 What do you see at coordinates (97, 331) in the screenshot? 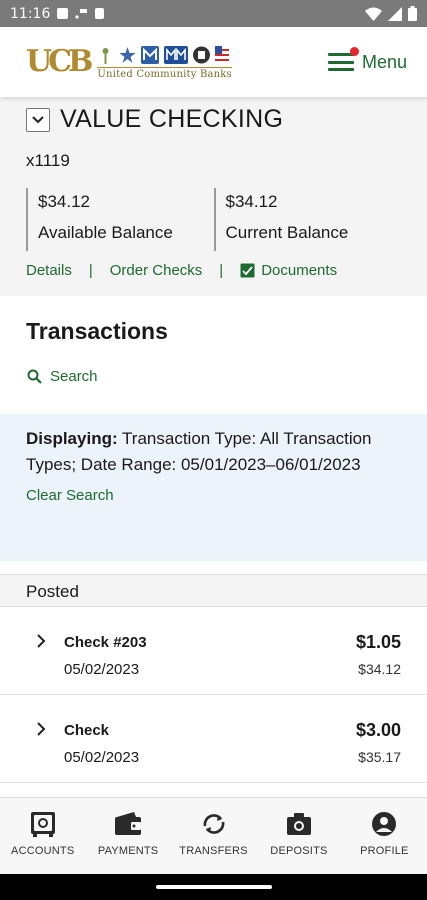
I see `transactions-title: Transactions` at bounding box center [97, 331].